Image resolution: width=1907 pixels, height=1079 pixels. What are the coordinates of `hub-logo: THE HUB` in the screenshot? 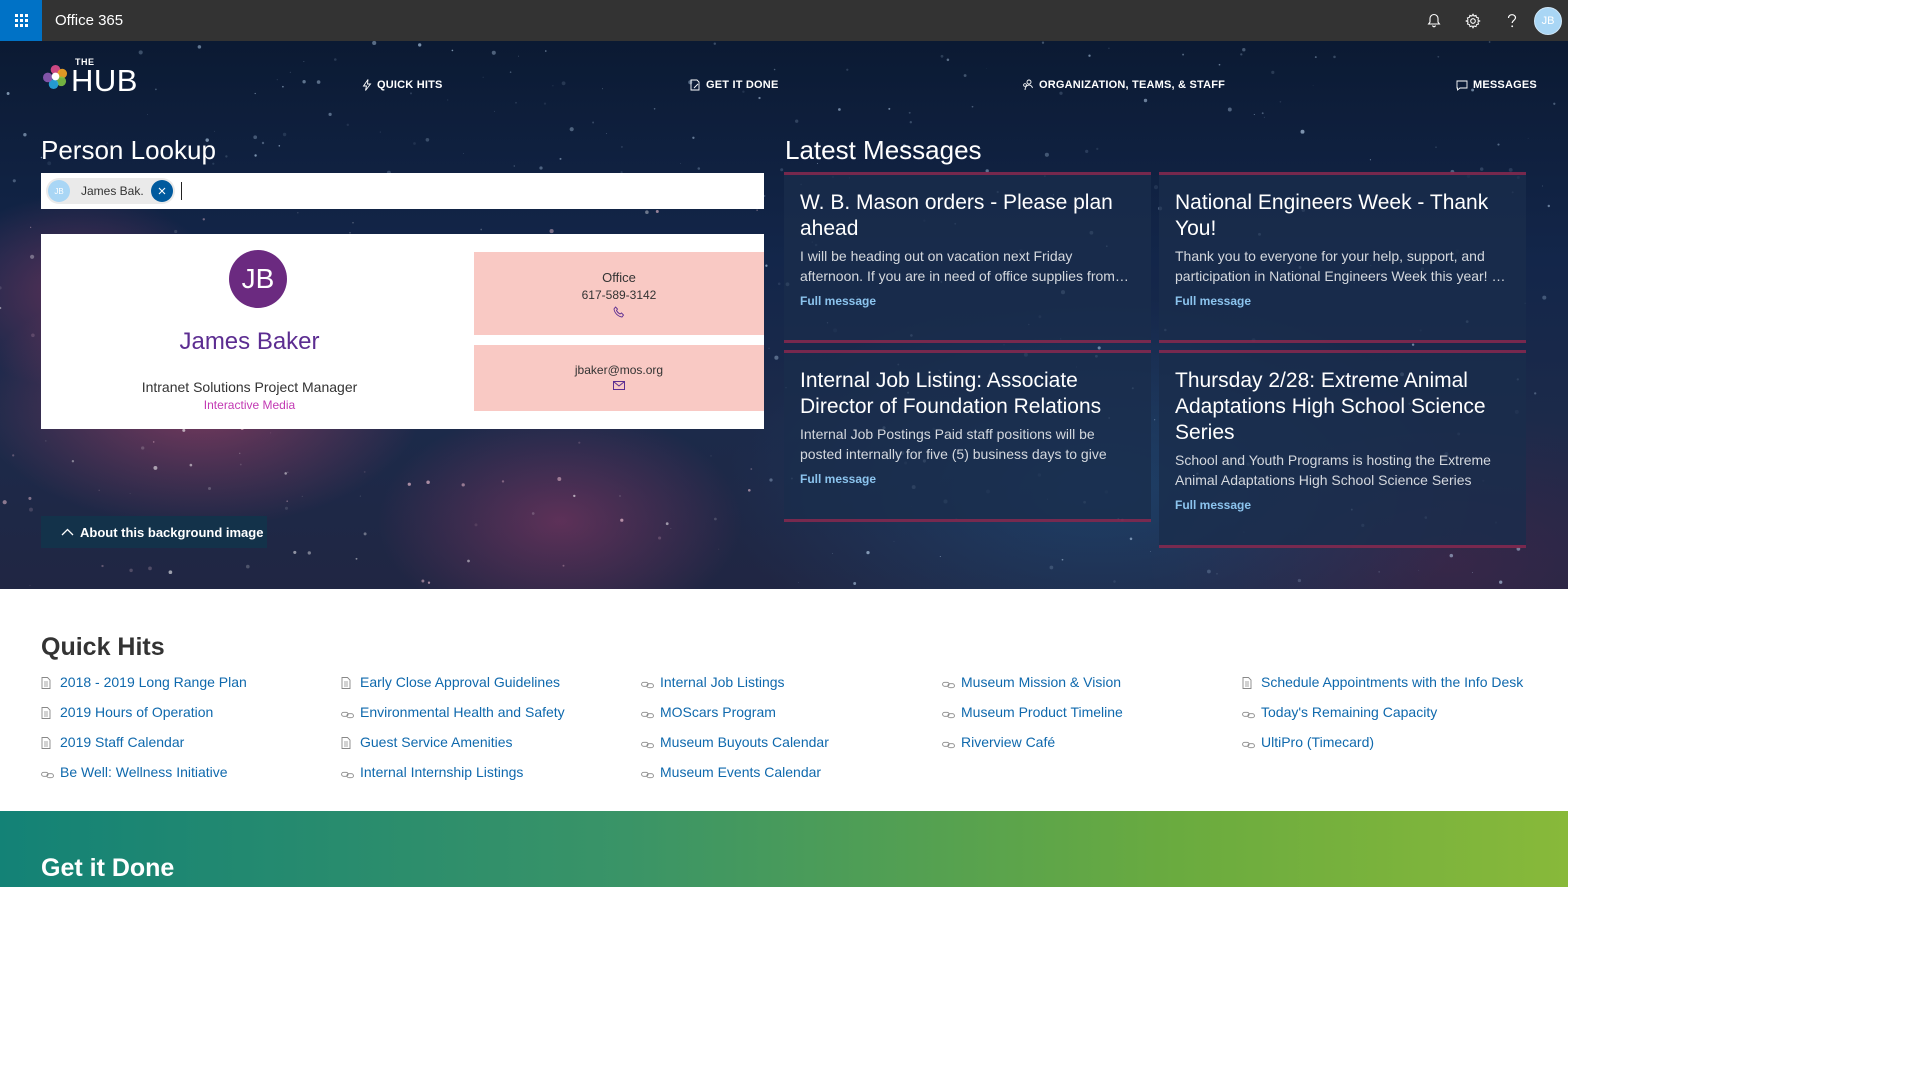 It's located at (98, 78).